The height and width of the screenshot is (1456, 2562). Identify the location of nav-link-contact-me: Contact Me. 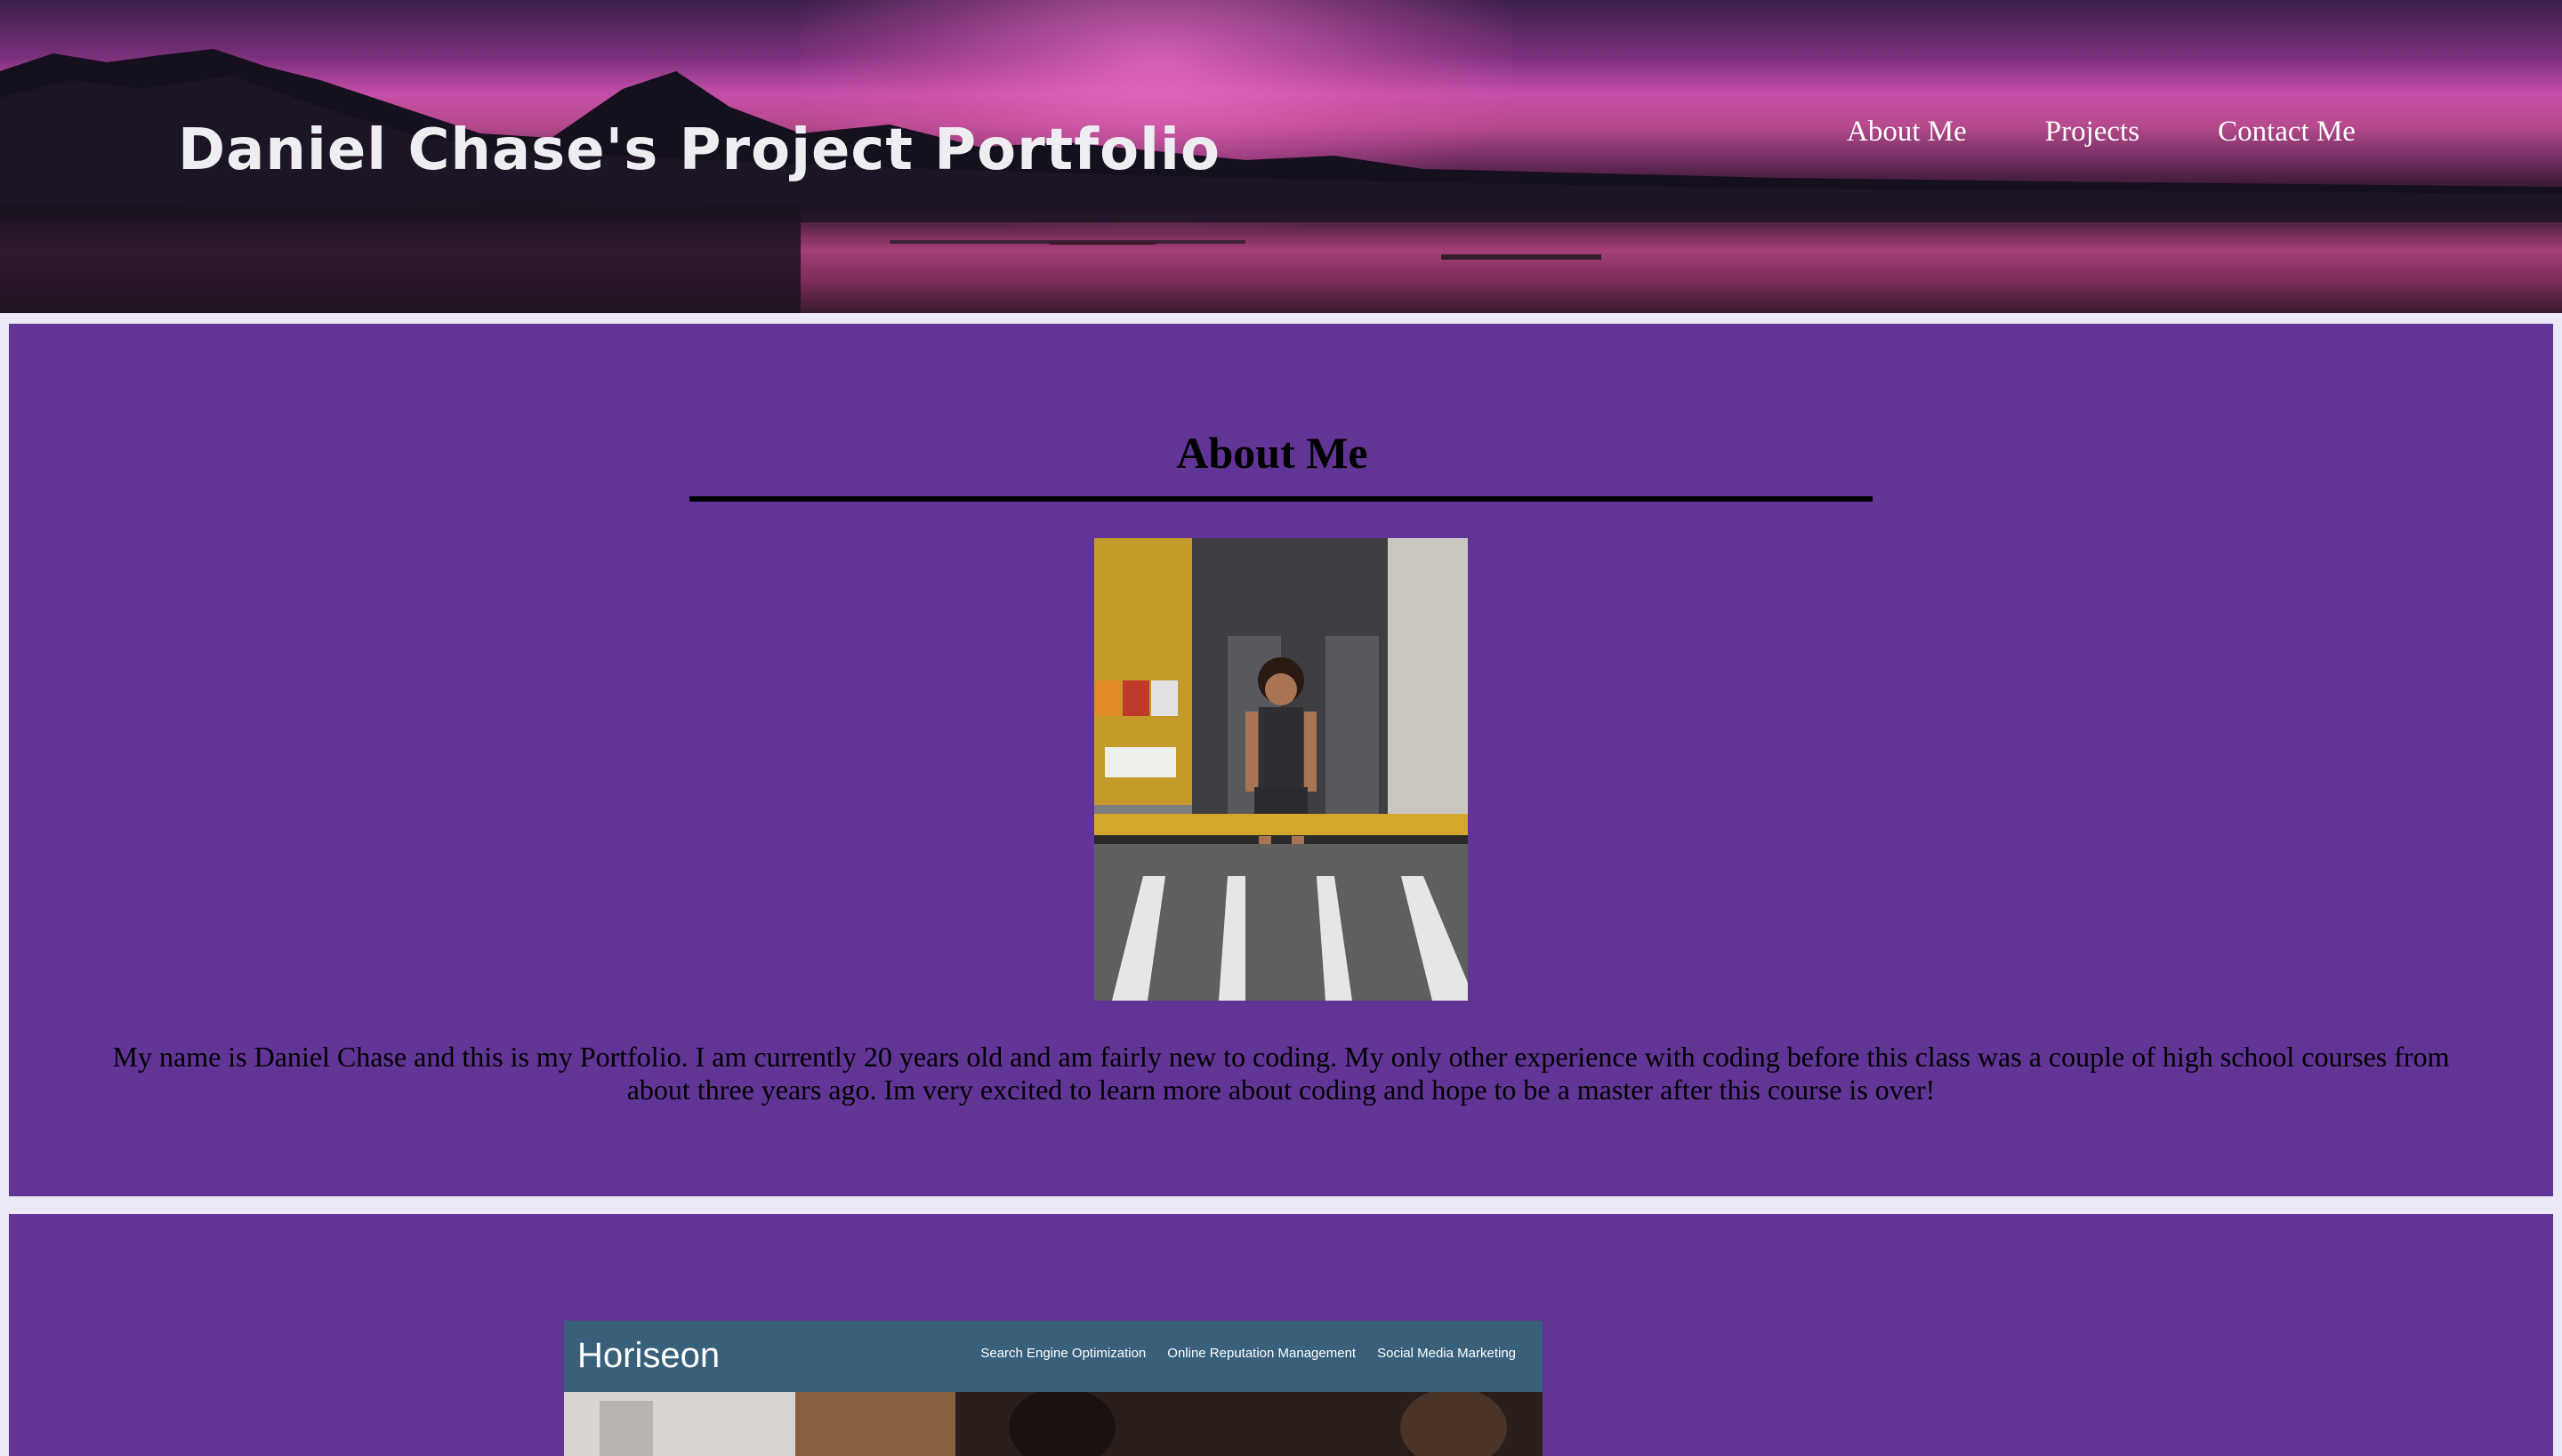
(2287, 132).